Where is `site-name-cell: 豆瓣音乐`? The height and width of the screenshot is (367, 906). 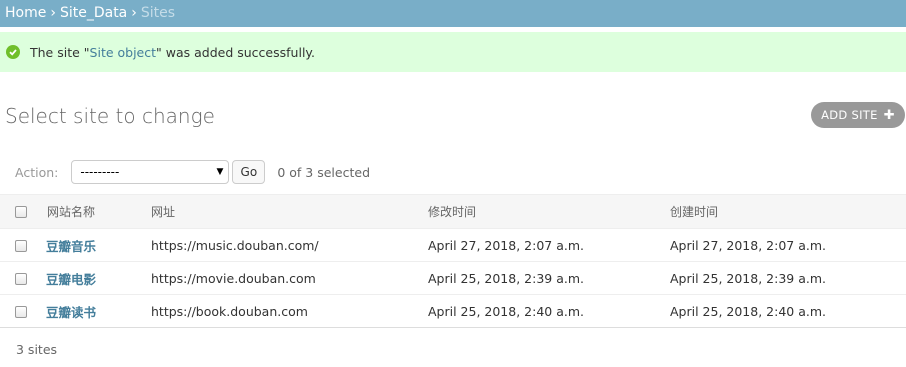
site-name-cell: 豆瓣音乐 is located at coordinates (94, 245).